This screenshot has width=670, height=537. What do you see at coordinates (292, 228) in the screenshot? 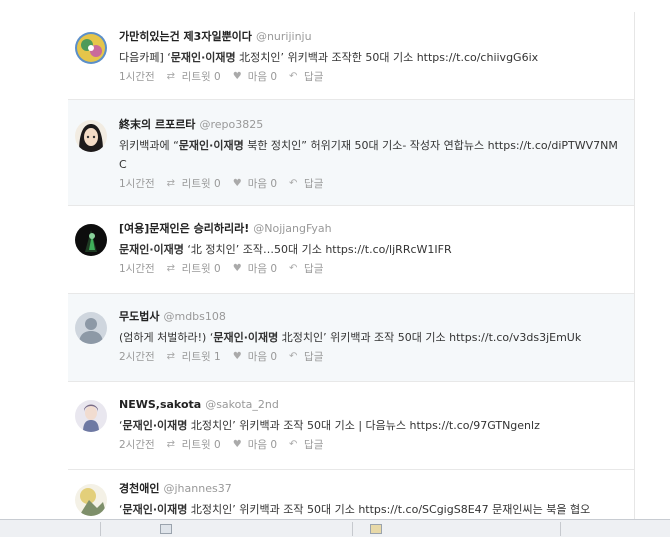
I see `author-handle: @NojjangFyah` at bounding box center [292, 228].